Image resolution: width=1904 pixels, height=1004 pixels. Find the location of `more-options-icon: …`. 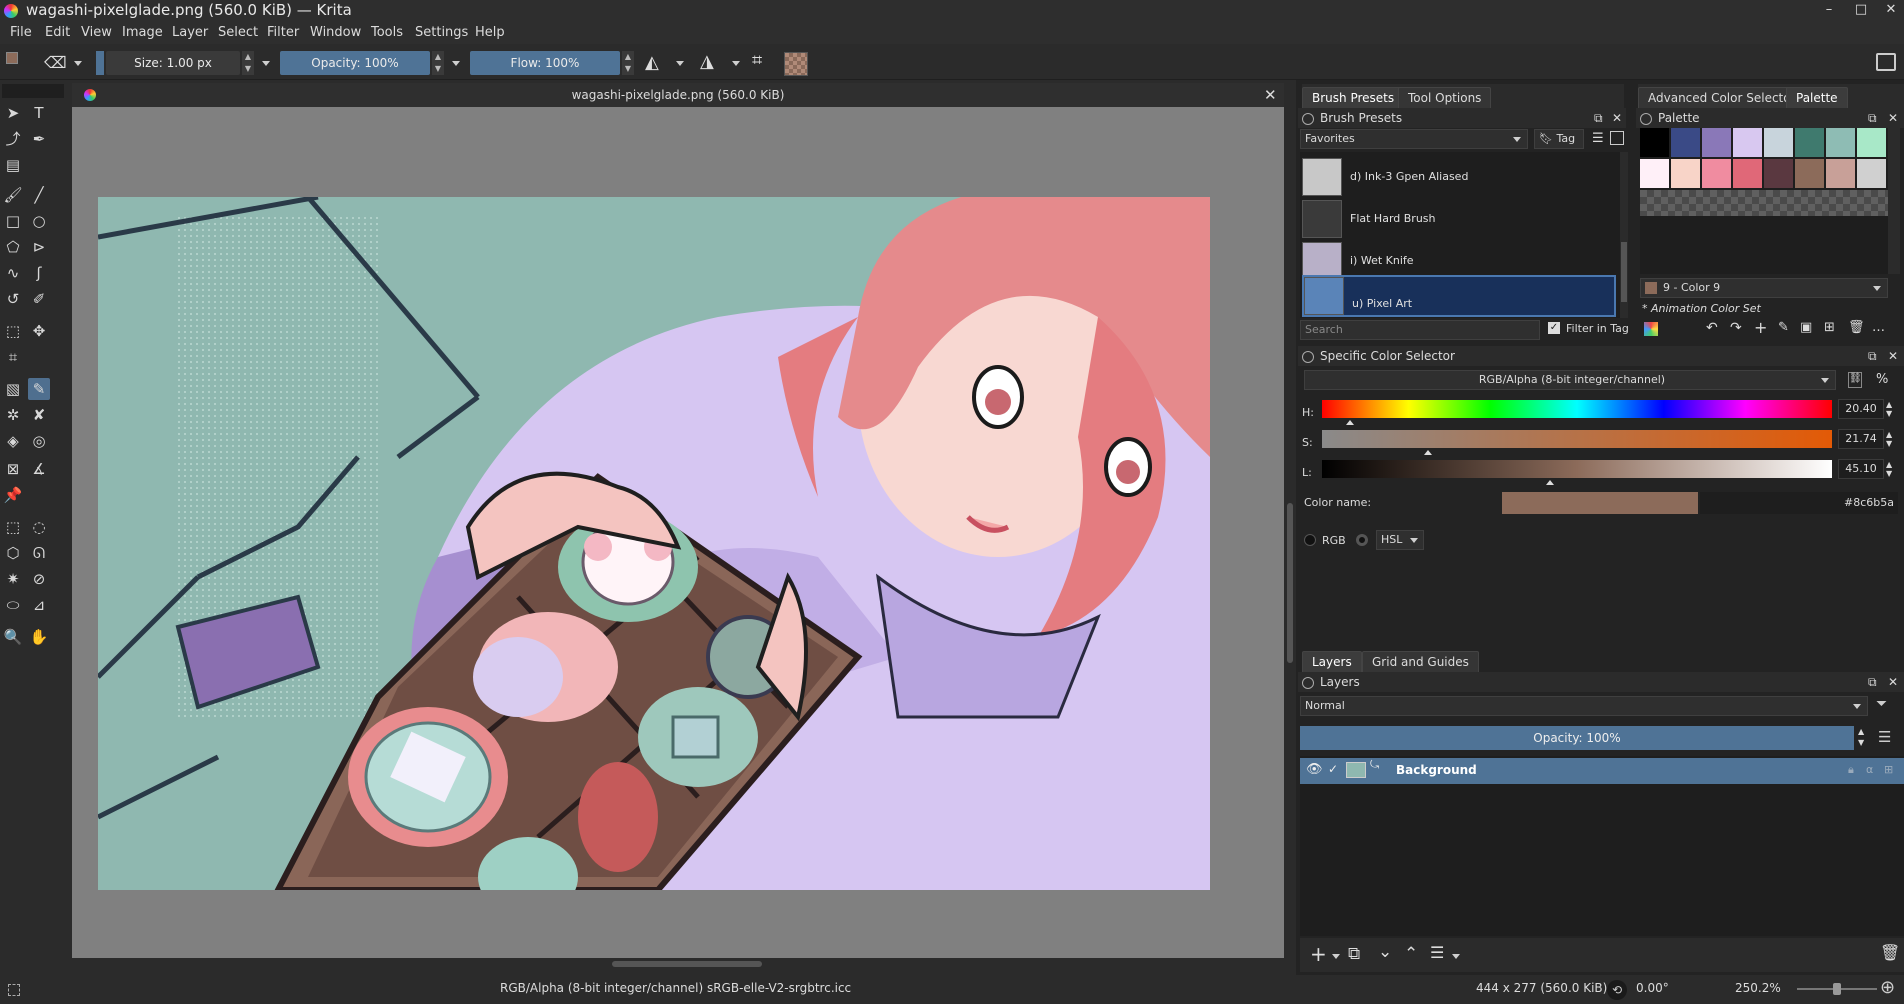

more-options-icon: … is located at coordinates (1878, 327).